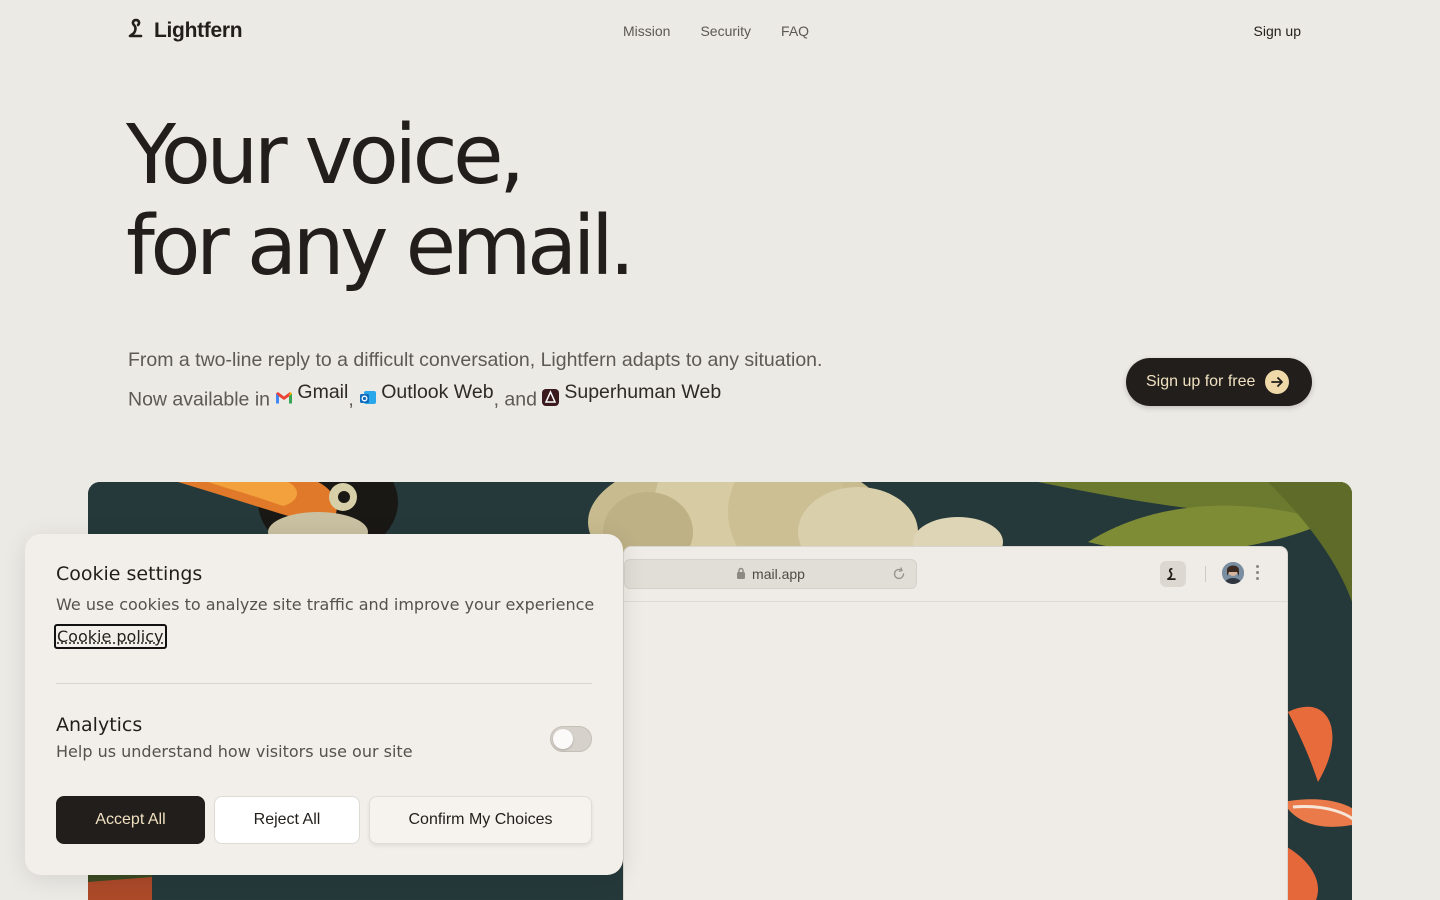 The image size is (1440, 900). I want to click on lightfern-extension-icon, so click(1173, 574).